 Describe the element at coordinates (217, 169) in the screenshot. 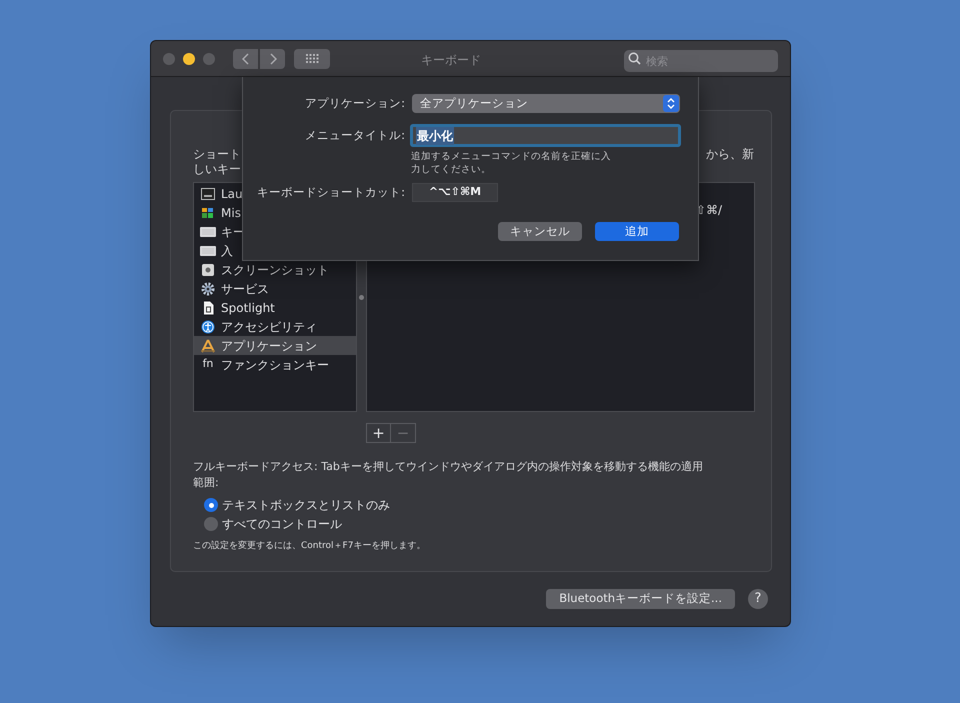

I see `intro-text: しいキー` at that location.